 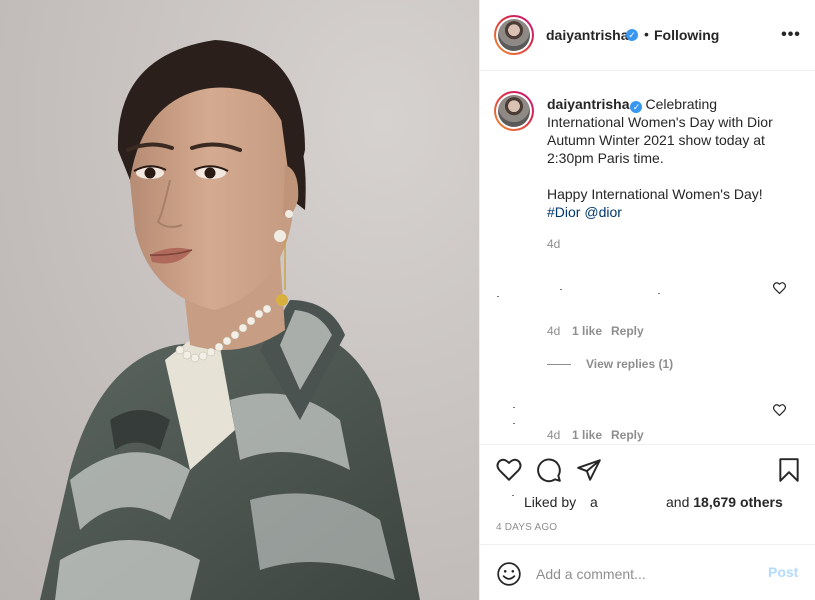 I want to click on add-comment-bar: Post, so click(x=647, y=572).